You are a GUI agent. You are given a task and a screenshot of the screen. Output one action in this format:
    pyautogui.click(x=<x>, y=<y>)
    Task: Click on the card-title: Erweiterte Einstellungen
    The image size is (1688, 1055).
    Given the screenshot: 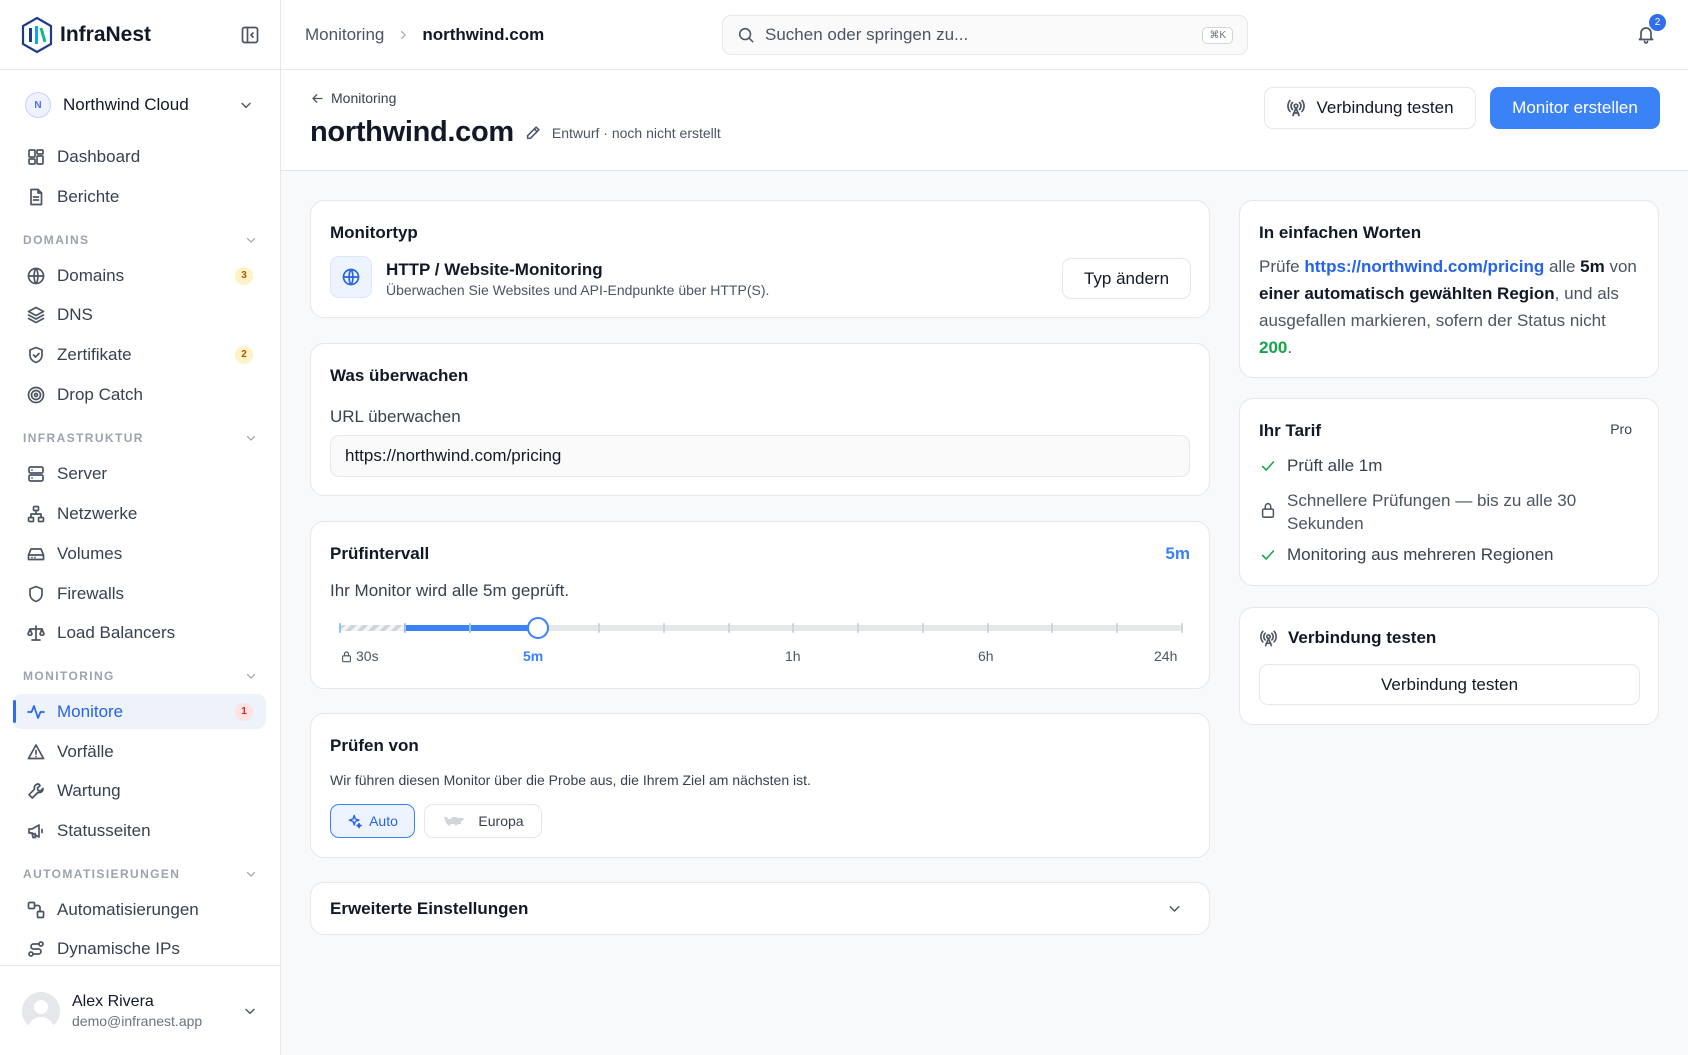 What is the action you would take?
    pyautogui.click(x=429, y=908)
    